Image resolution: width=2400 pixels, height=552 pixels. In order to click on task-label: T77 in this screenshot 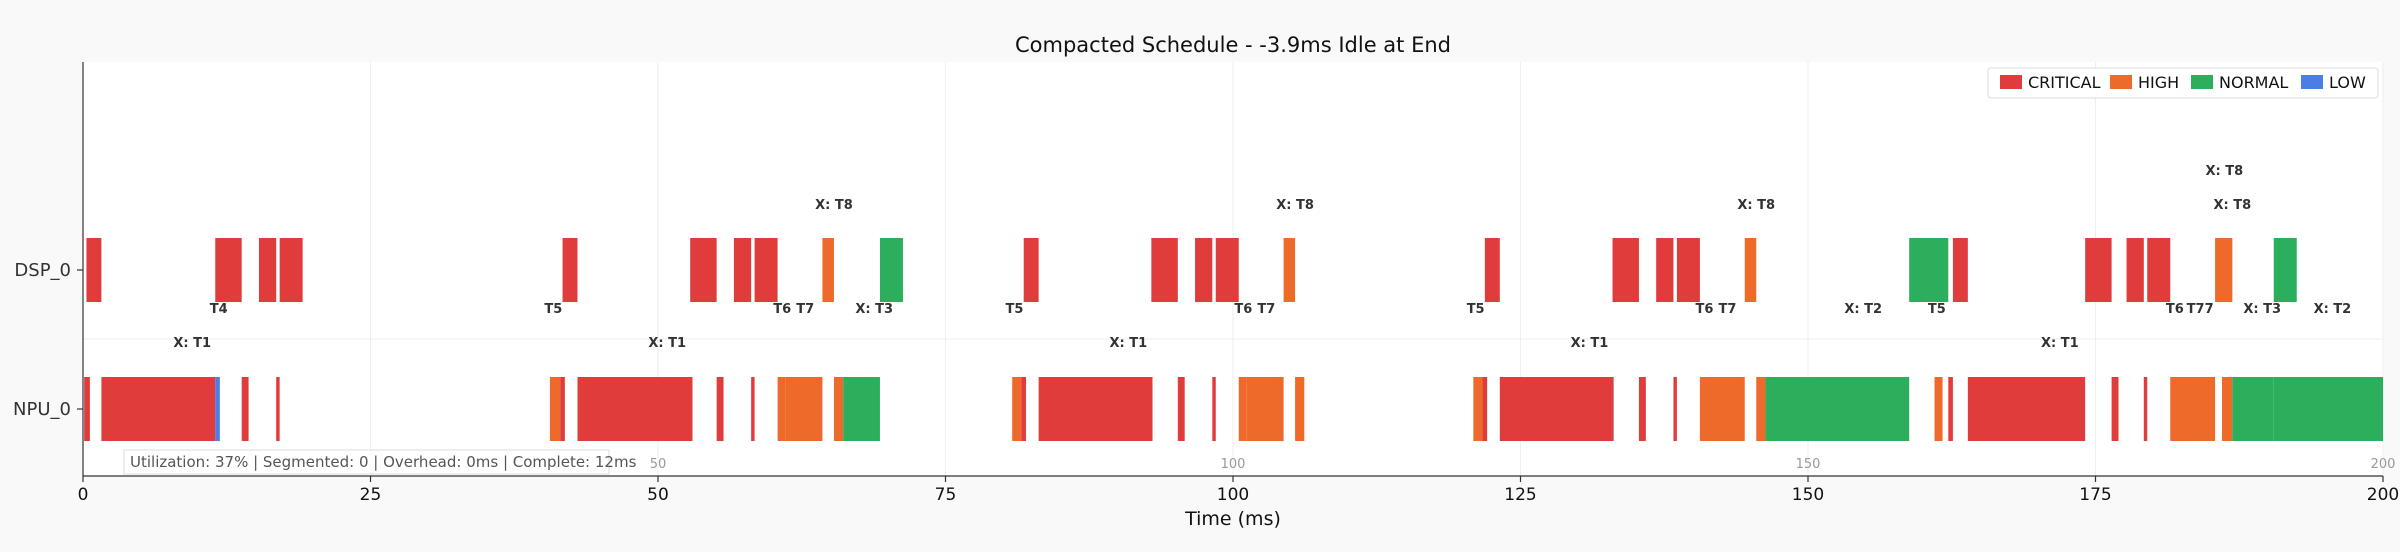, I will do `click(2200, 309)`.